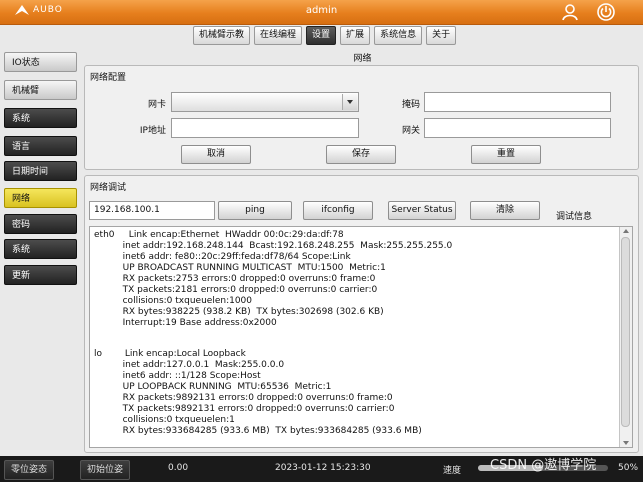 Image resolution: width=643 pixels, height=482 pixels. Describe the element at coordinates (105, 470) in the screenshot. I see `init-pose-button: 初始位姿` at that location.